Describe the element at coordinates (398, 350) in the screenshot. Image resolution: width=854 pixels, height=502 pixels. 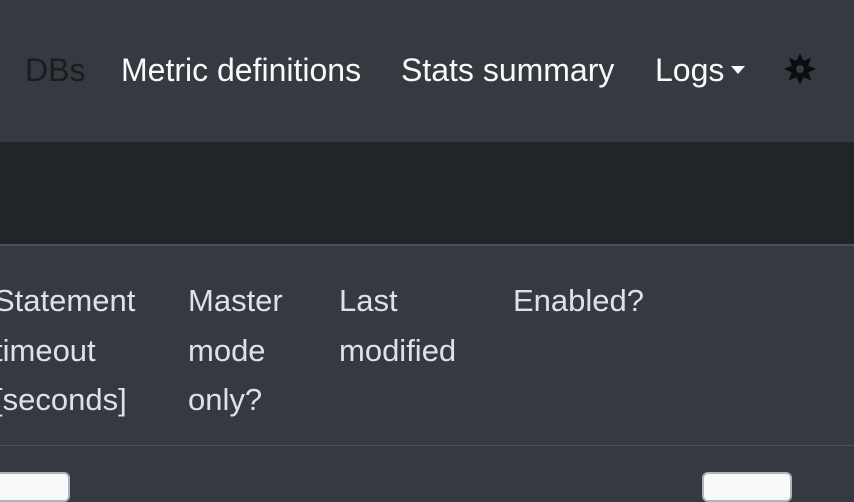
I see `header-line: modified` at that location.